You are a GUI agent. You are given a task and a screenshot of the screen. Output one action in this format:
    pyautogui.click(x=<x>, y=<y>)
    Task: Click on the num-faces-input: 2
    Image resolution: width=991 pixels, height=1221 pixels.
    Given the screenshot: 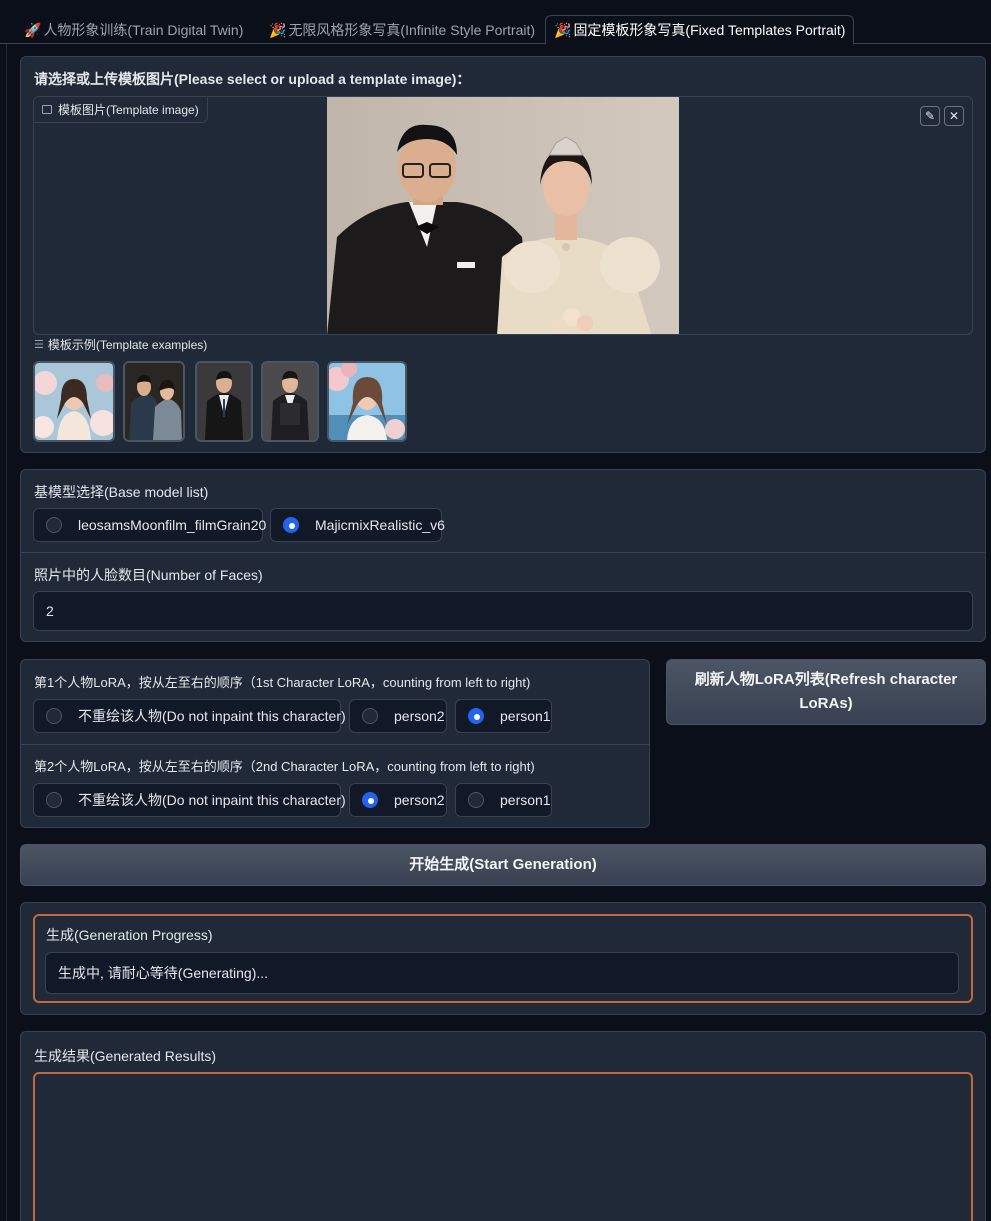 What is the action you would take?
    pyautogui.click(x=503, y=611)
    